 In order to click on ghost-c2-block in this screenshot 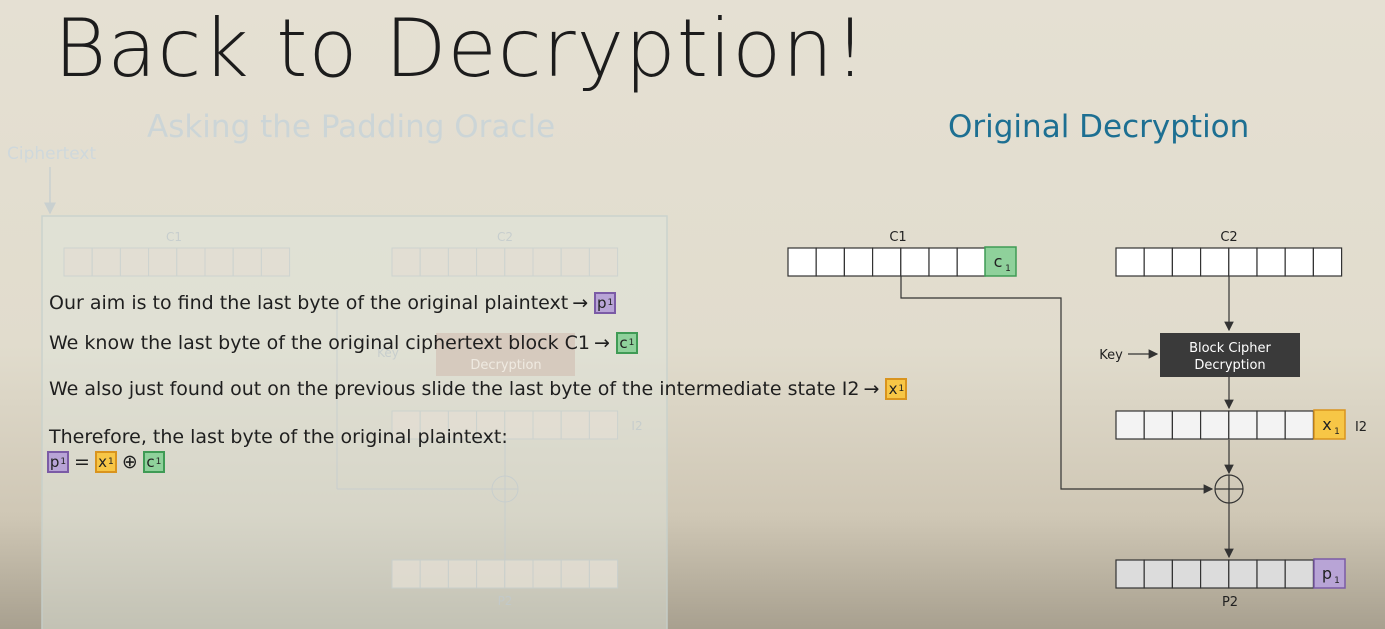, I will do `click(505, 262)`.